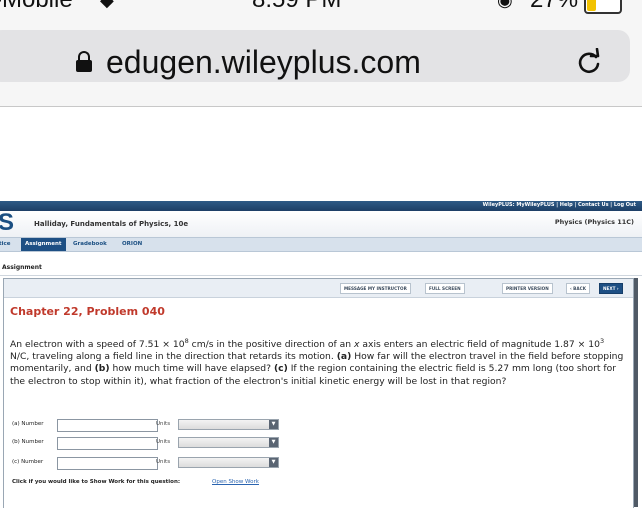  Describe the element at coordinates (296, 7) in the screenshot. I see `clock: 8:59 PM` at that location.